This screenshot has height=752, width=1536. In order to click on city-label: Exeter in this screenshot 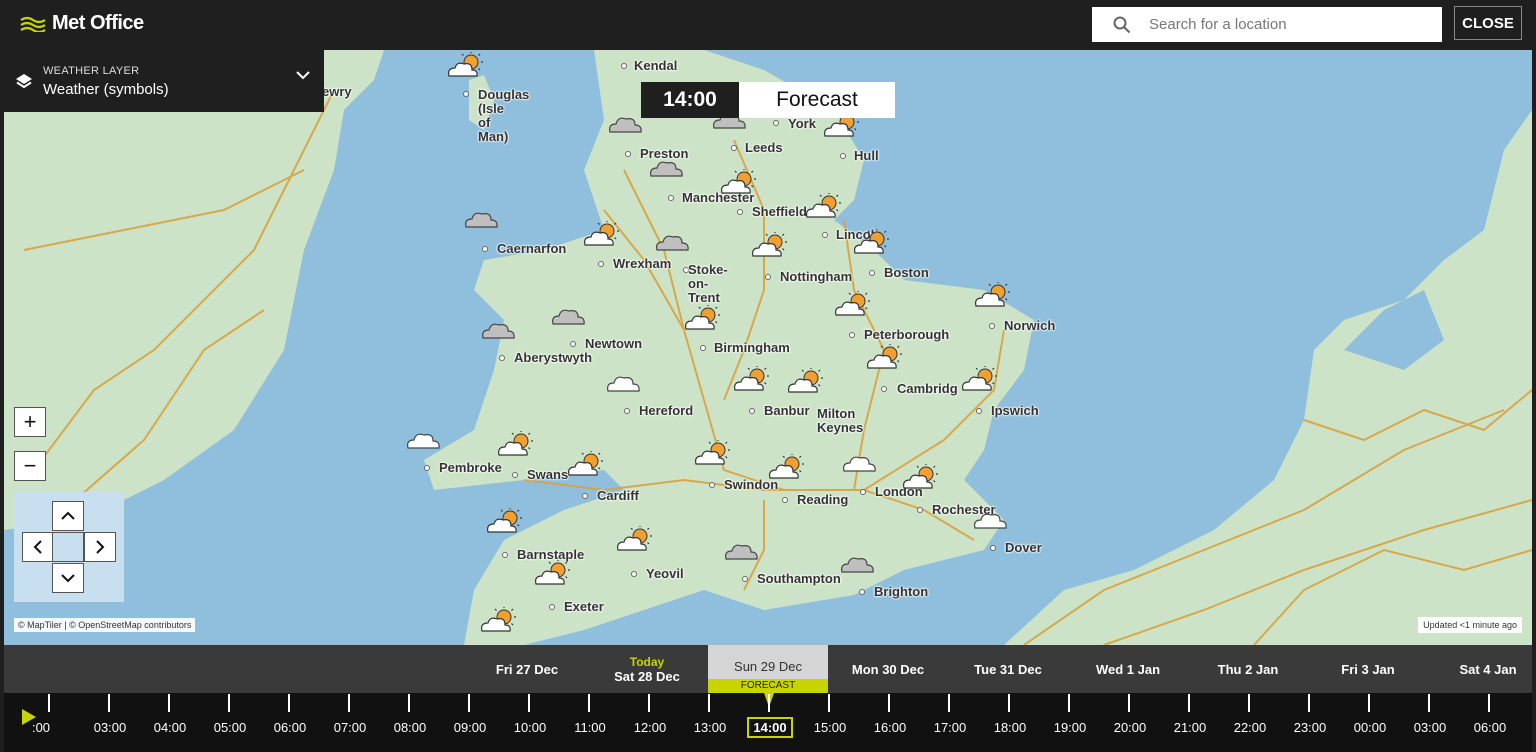, I will do `click(584, 607)`.